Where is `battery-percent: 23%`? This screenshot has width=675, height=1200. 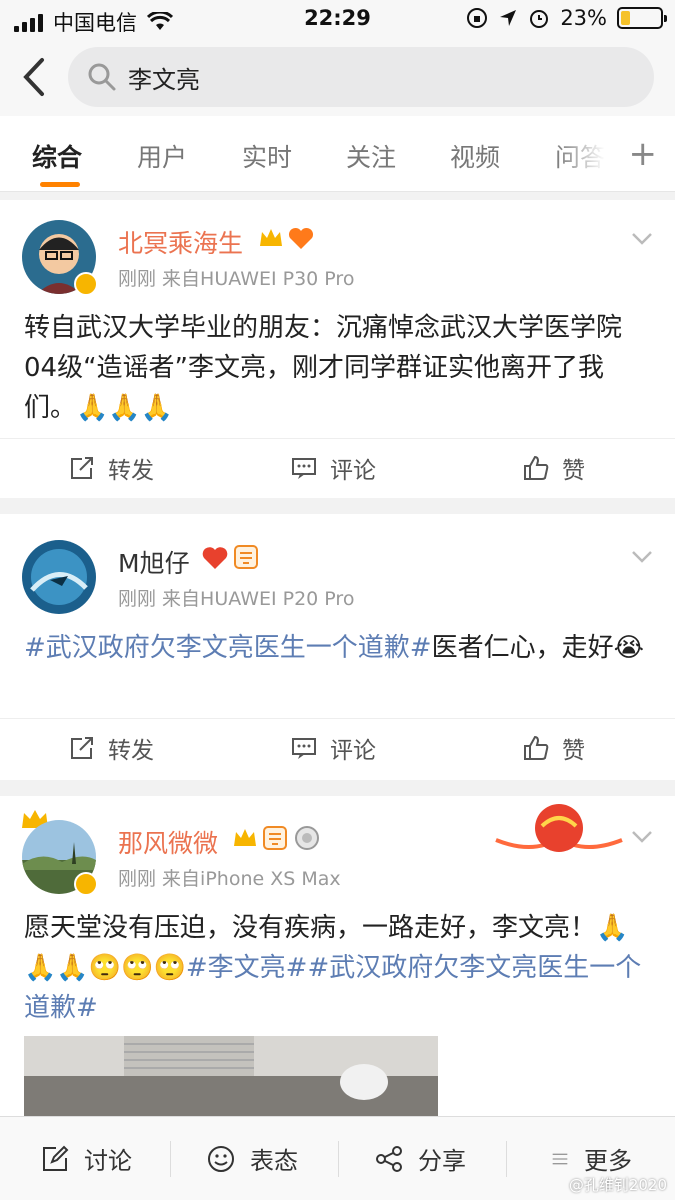 battery-percent: 23% is located at coordinates (583, 18).